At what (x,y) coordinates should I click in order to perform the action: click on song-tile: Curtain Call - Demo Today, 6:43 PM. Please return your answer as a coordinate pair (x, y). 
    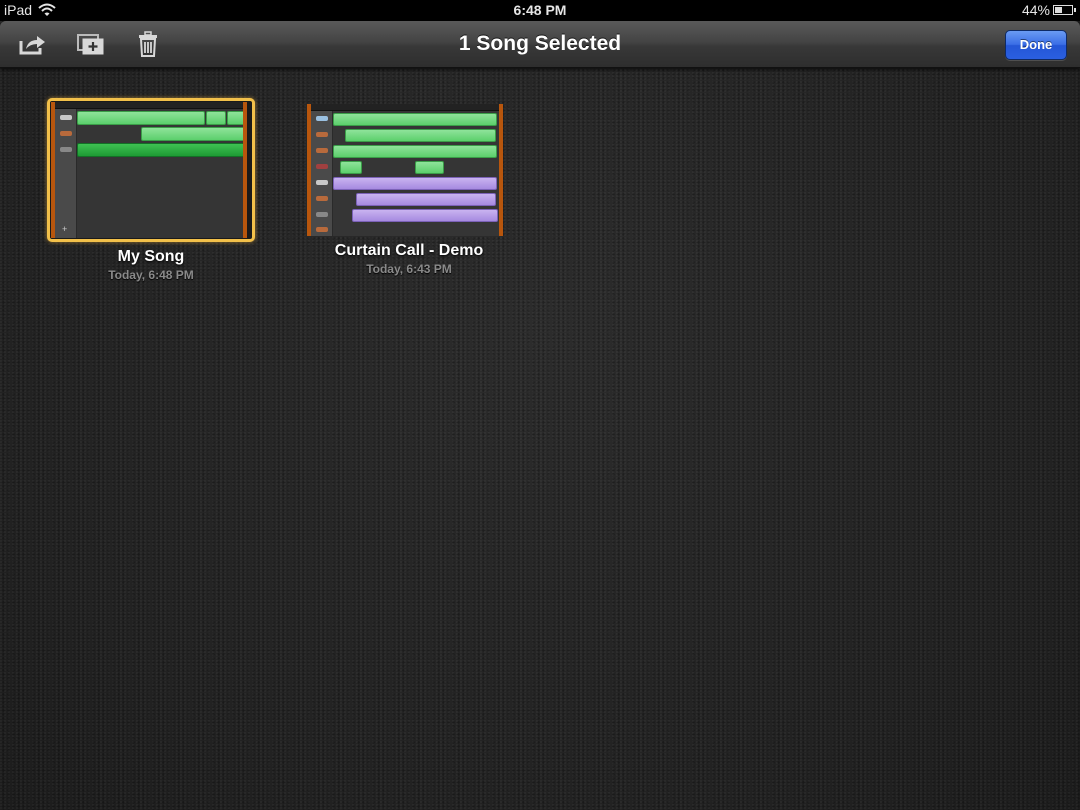
    Looking at the image, I should click on (409, 187).